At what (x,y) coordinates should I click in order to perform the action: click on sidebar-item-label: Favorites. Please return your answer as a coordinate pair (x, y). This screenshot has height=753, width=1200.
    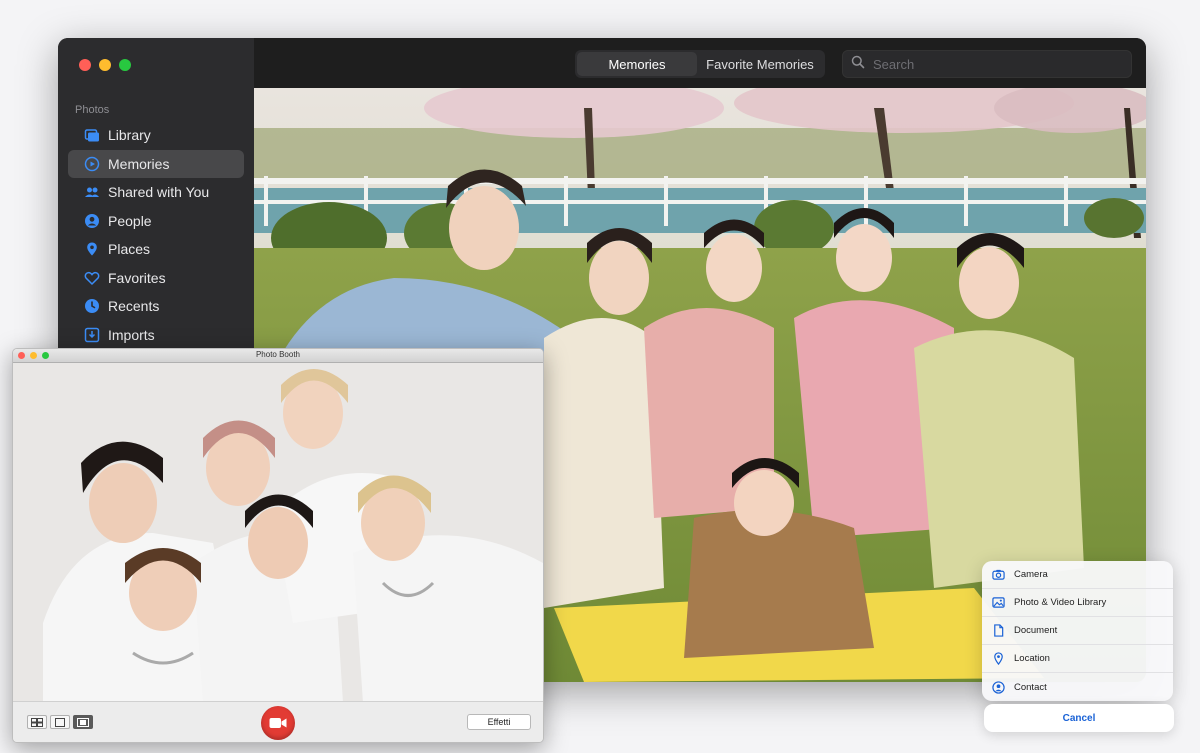
    Looking at the image, I should click on (137, 277).